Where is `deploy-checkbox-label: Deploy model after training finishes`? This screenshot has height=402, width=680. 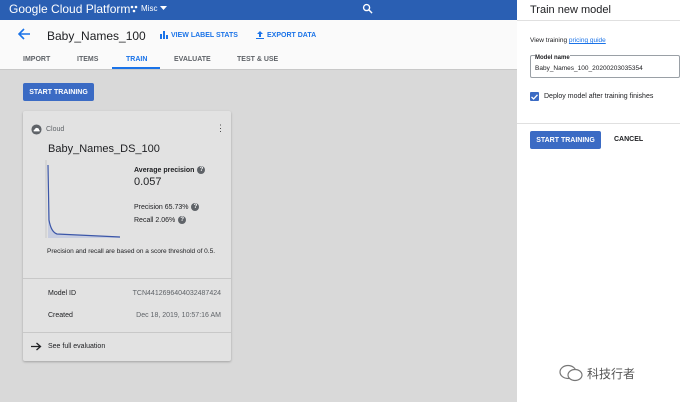
deploy-checkbox-label: Deploy model after training finishes is located at coordinates (598, 96).